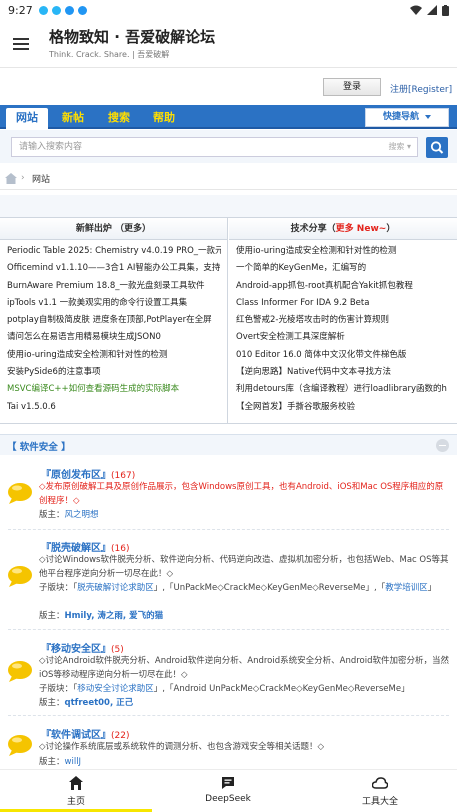  What do you see at coordinates (245, 616) in the screenshot?
I see `forum-moderators: 版主：Hmily, 涛之雨, 爱飞的猫` at bounding box center [245, 616].